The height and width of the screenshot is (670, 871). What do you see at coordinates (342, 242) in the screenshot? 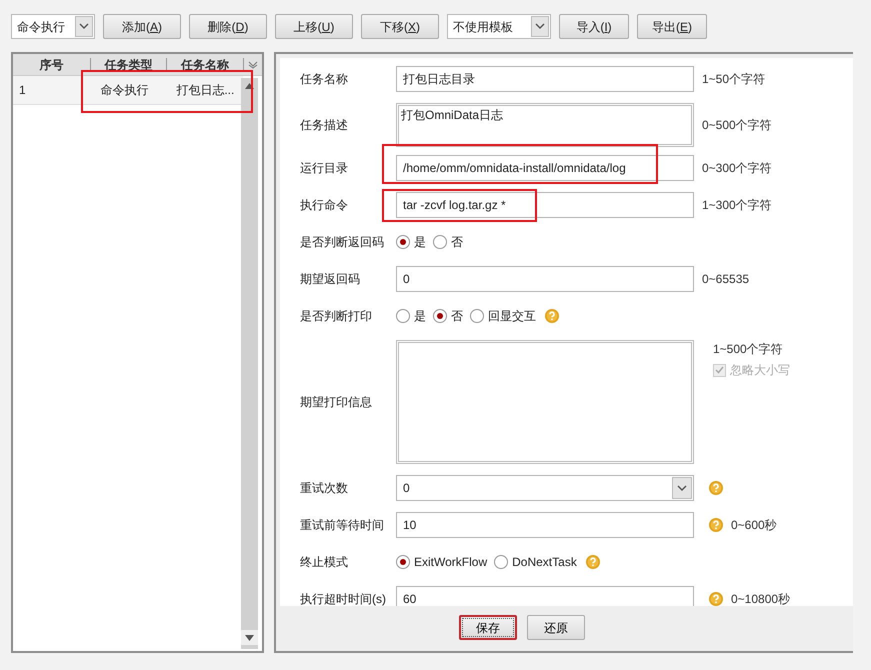
I see `field-label: 是否判断返回码` at bounding box center [342, 242].